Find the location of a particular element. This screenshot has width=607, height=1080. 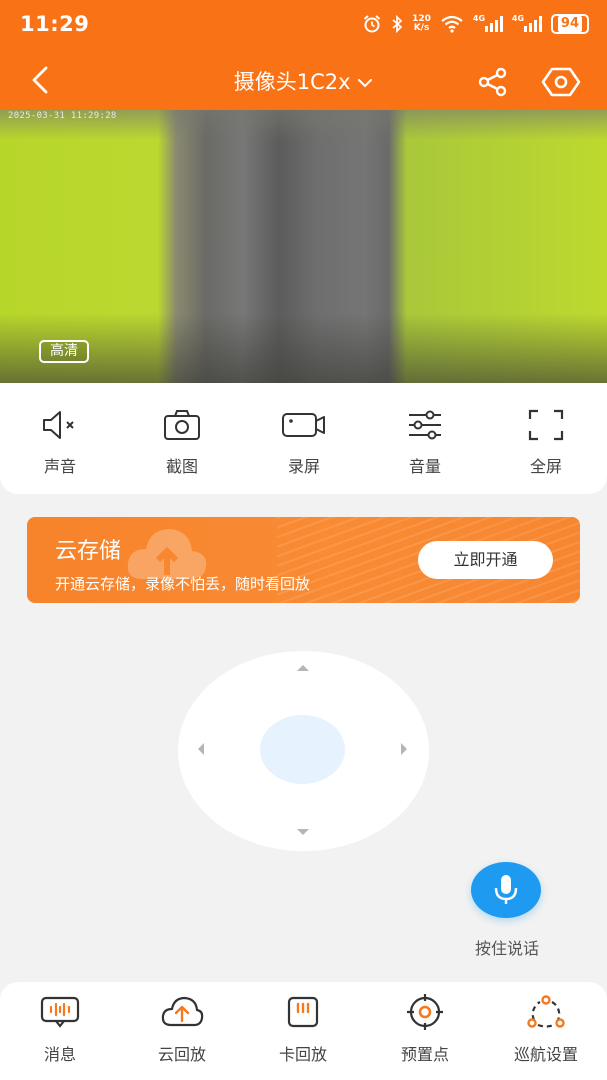

nav-messages-label: 消息 is located at coordinates (59, 1054).